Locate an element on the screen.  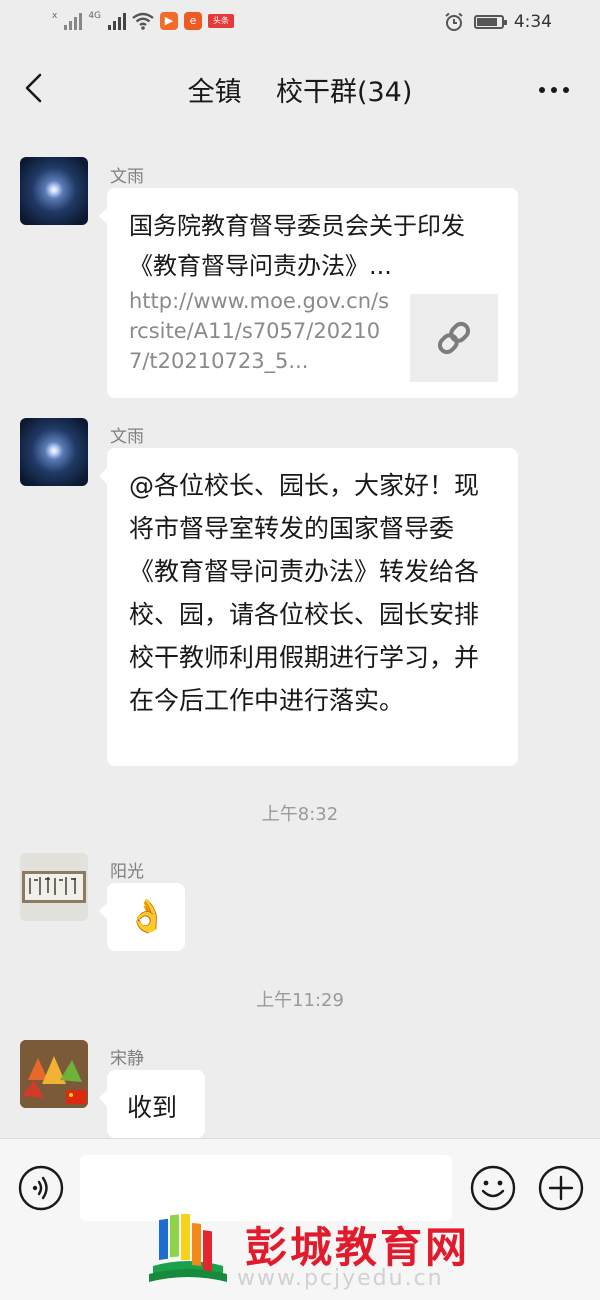
signal-1-icon is located at coordinates (73, 21).